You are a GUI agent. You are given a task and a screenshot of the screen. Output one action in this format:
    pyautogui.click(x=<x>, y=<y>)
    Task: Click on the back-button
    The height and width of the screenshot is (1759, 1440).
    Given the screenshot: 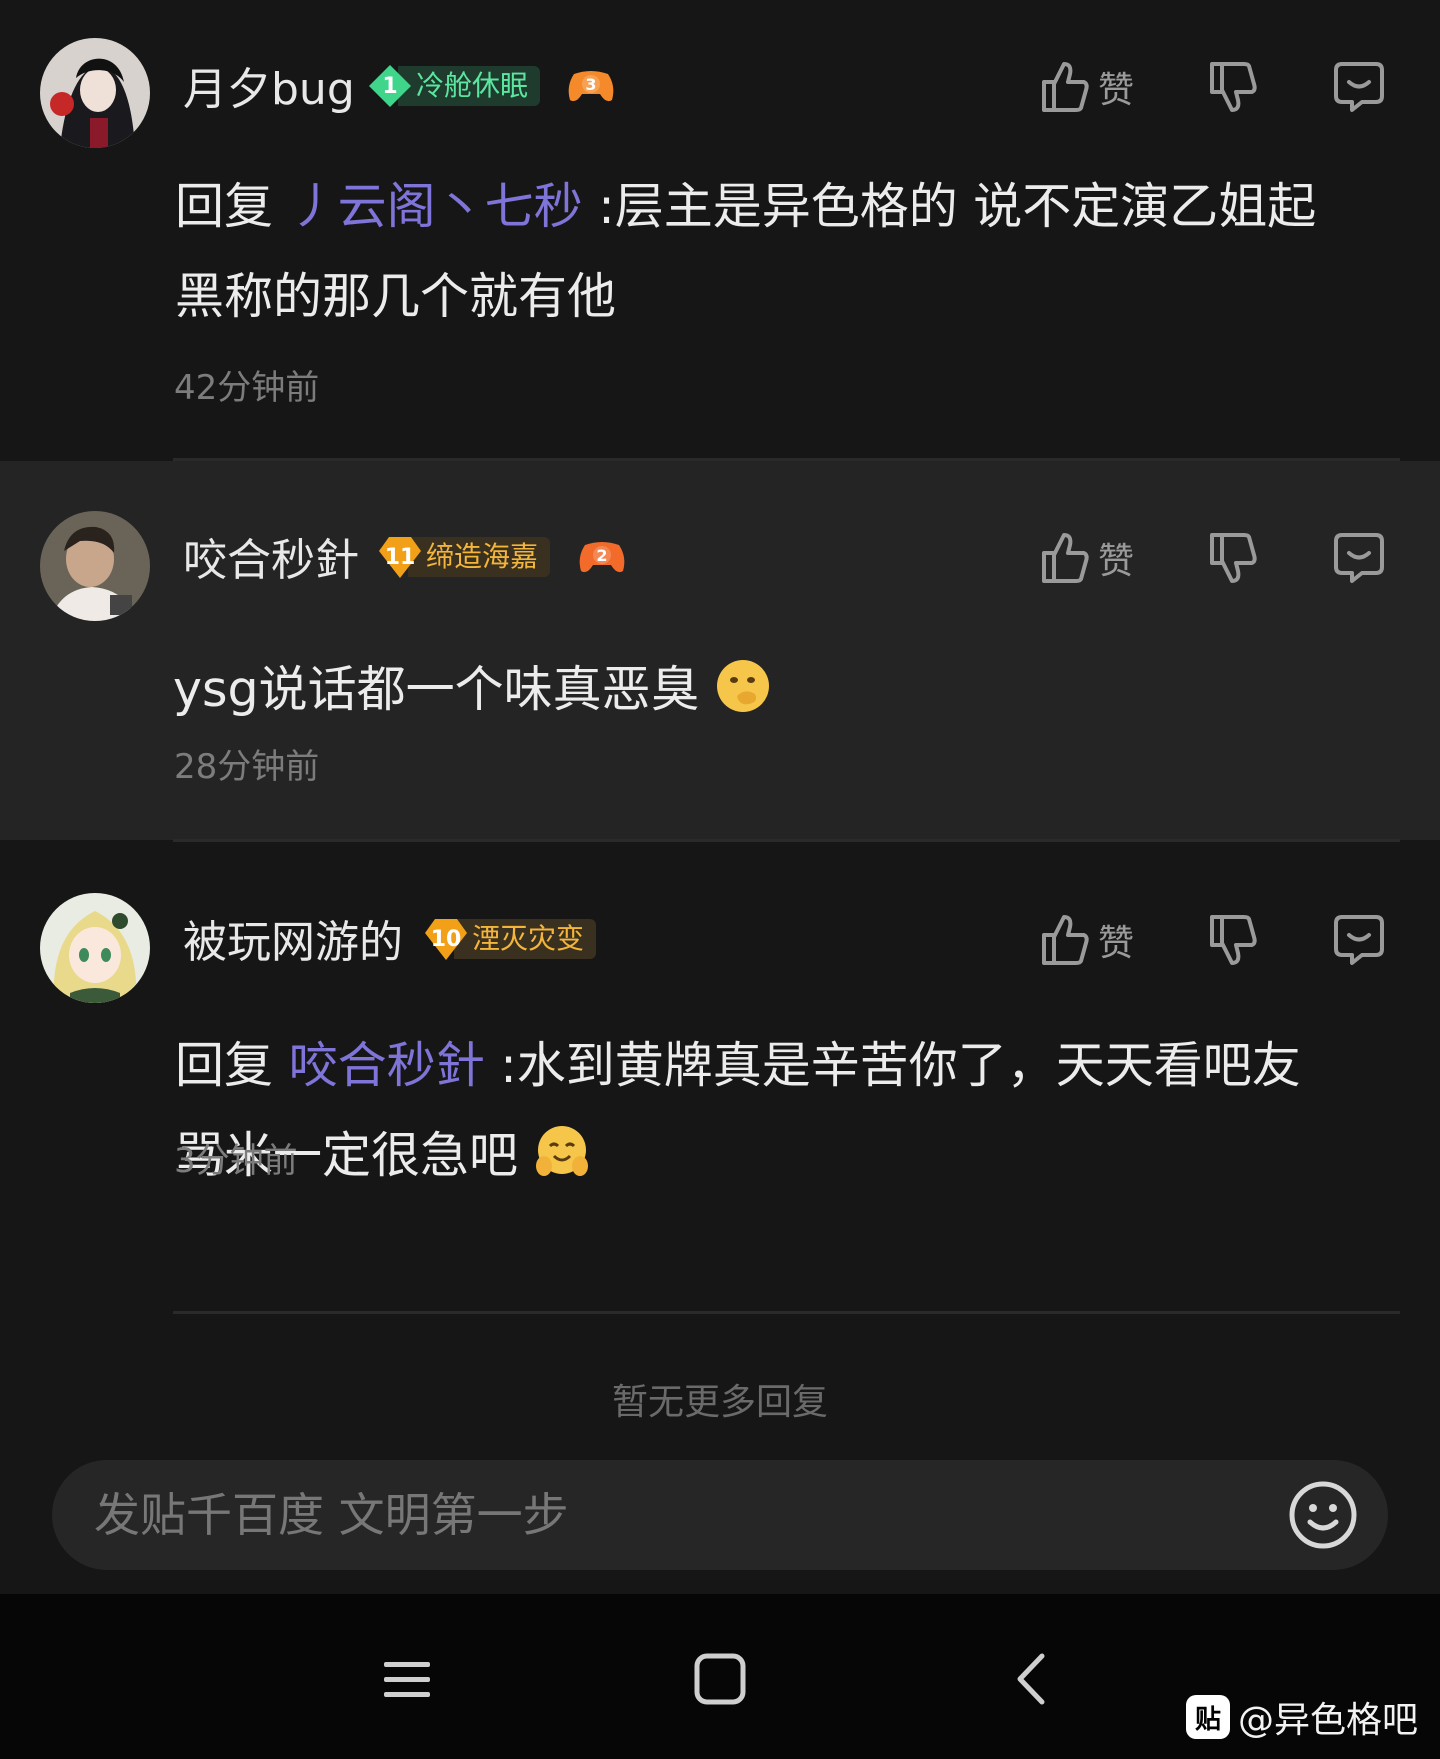 What is the action you would take?
    pyautogui.click(x=1033, y=1679)
    